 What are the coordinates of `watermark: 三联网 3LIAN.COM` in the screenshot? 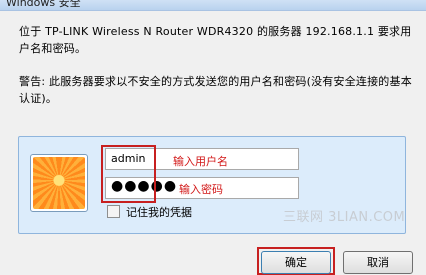 It's located at (344, 217).